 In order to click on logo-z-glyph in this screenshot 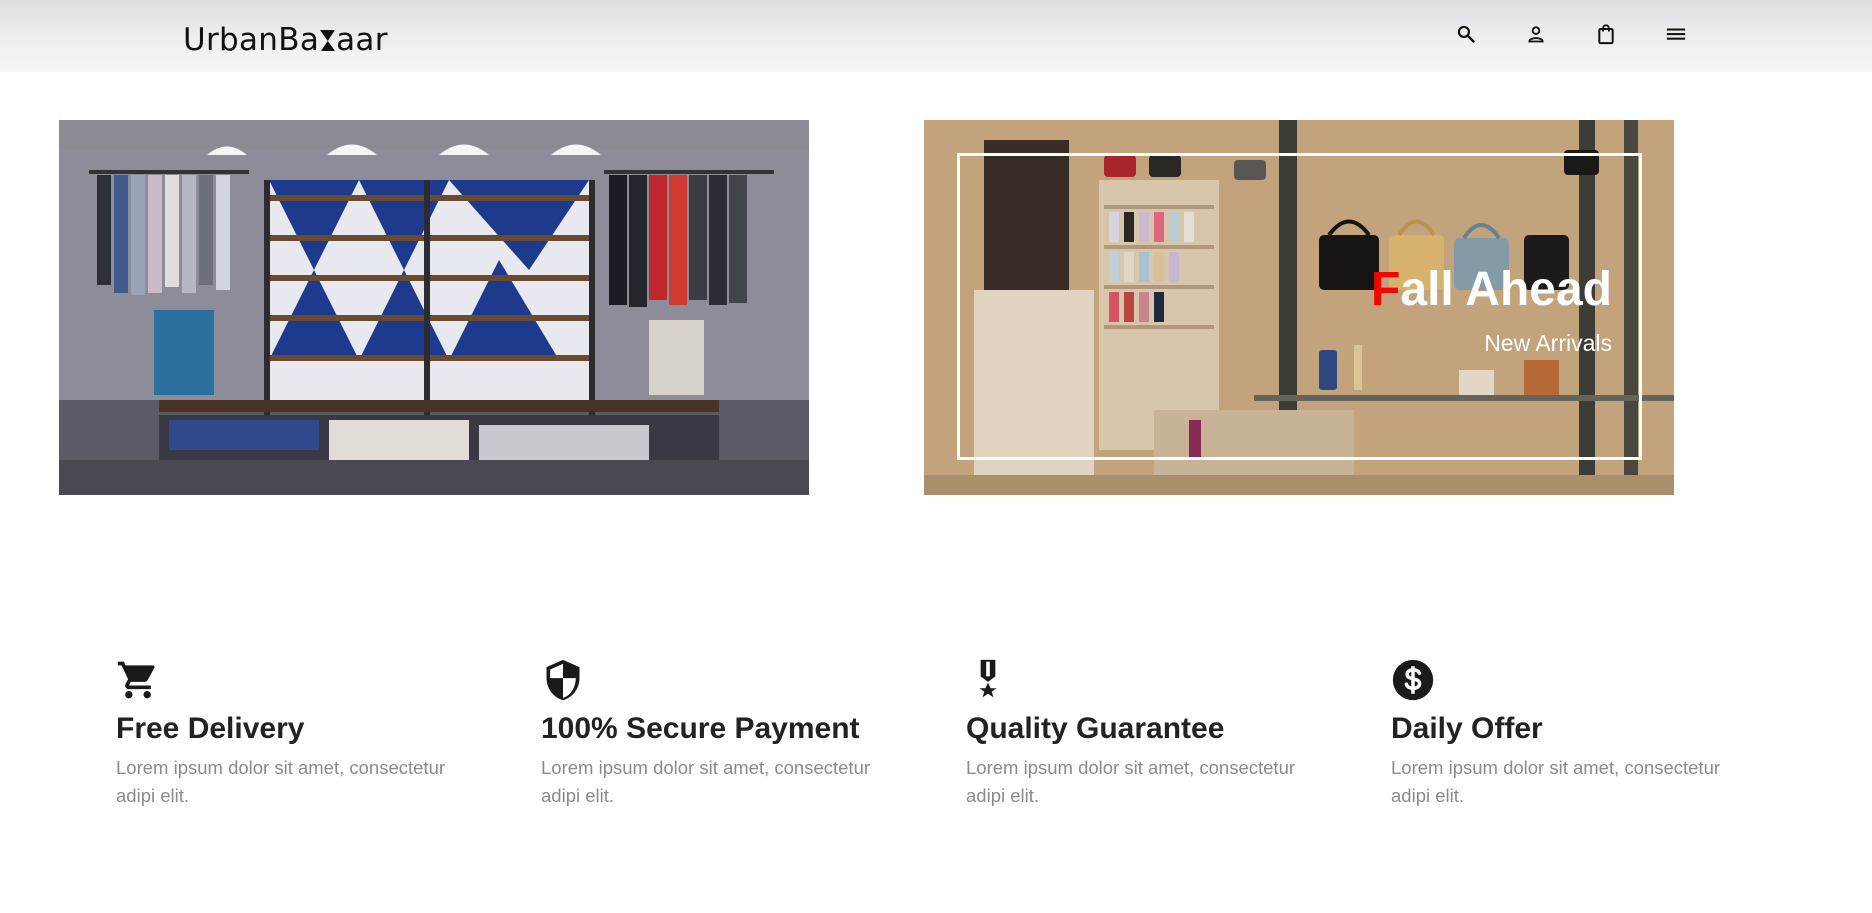, I will do `click(327, 40)`.